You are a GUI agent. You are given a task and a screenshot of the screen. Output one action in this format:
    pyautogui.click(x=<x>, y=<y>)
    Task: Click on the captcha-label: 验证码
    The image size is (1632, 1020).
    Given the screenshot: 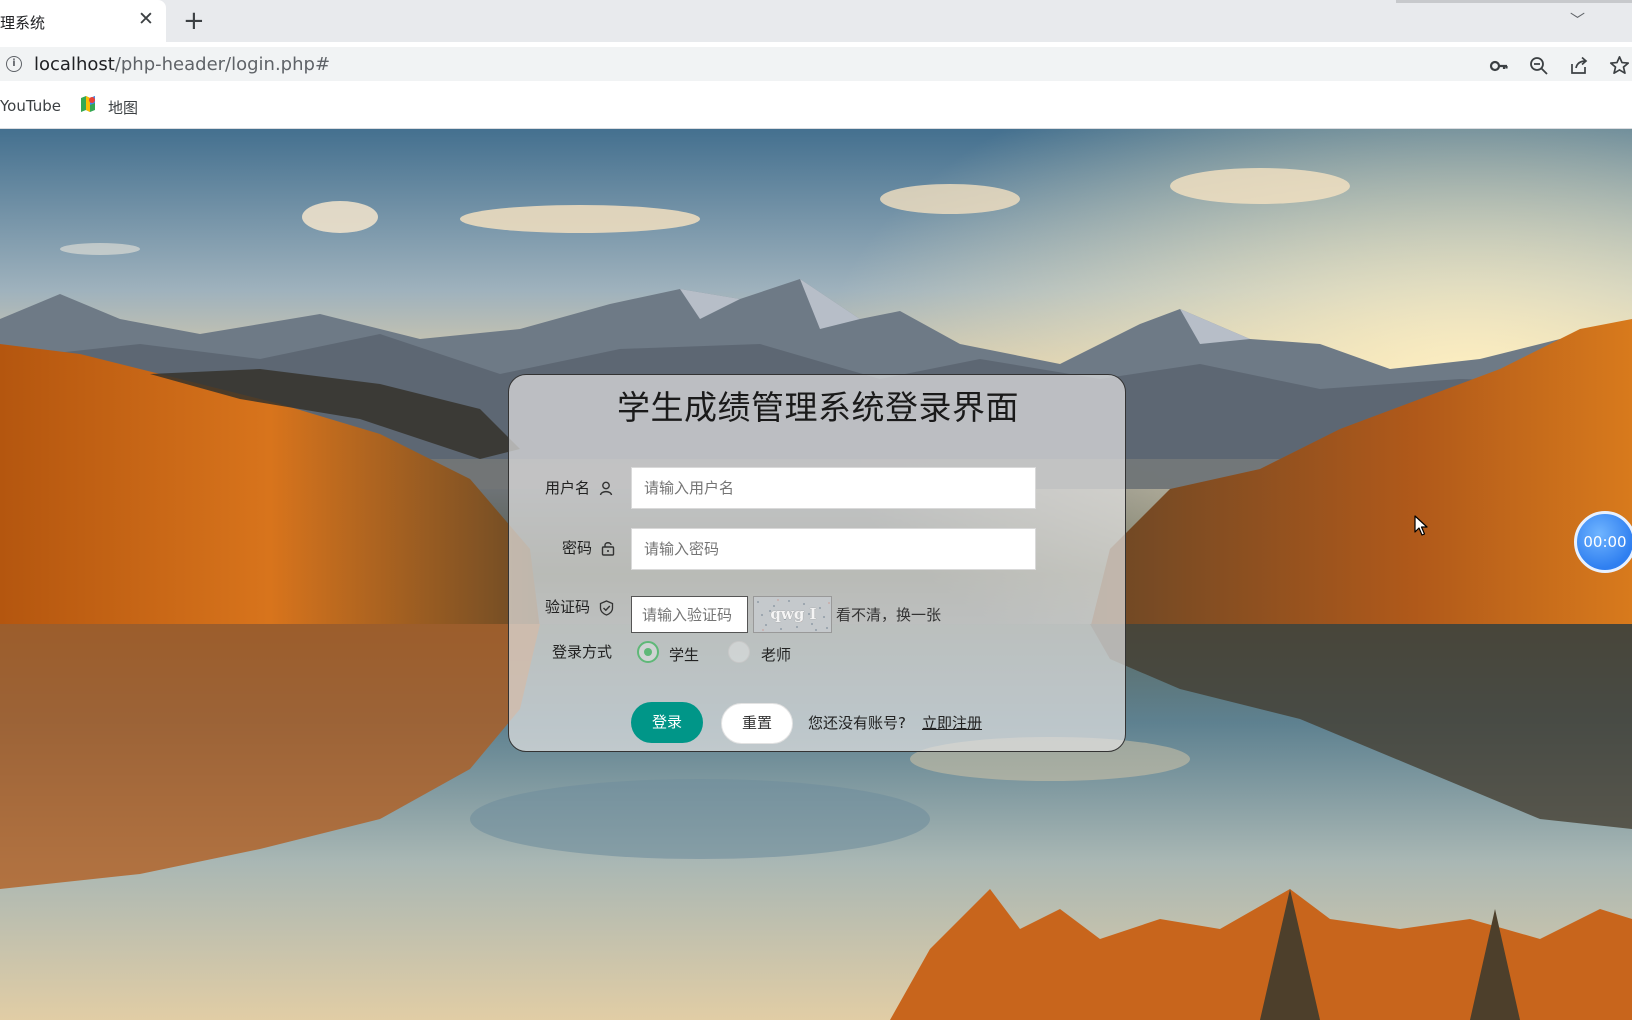 What is the action you would take?
    pyautogui.click(x=568, y=607)
    